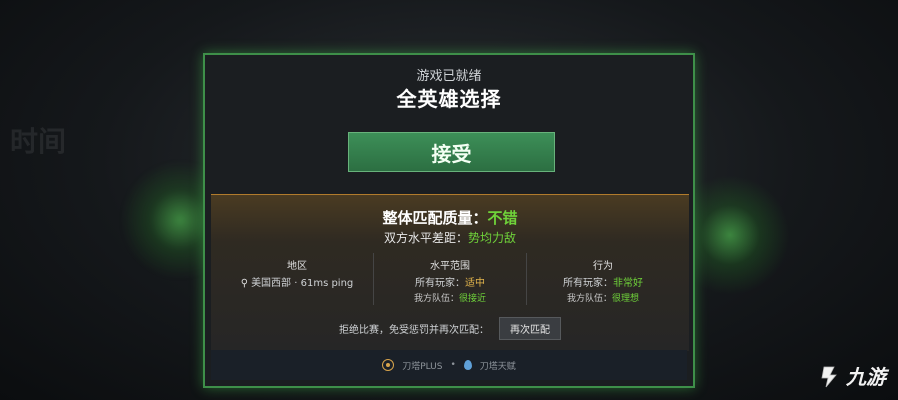 The image size is (898, 400). Describe the element at coordinates (467, 365) in the screenshot. I see `water-drop-icon` at that location.